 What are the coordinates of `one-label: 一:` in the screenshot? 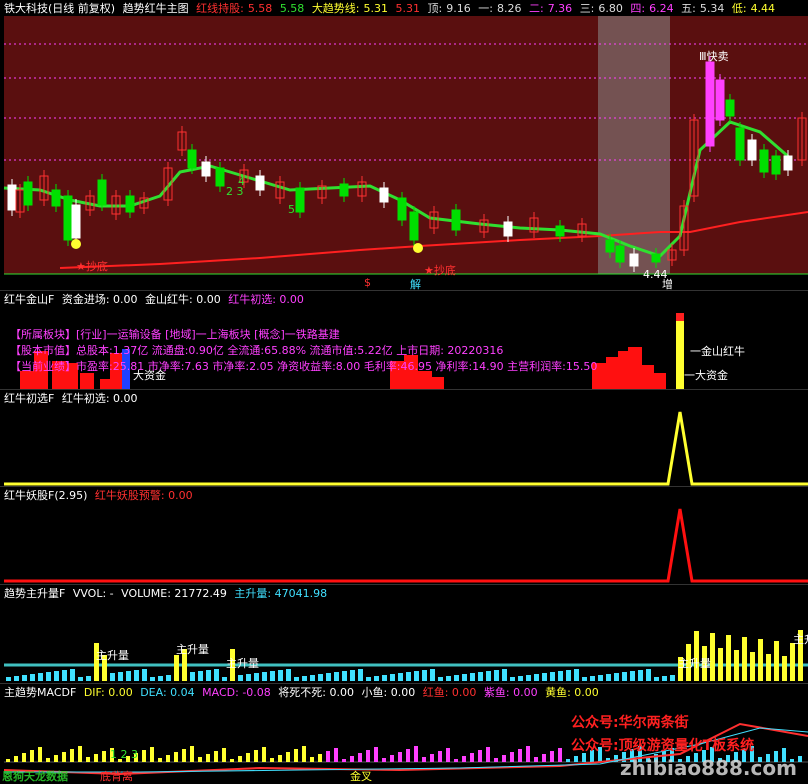 It's located at (485, 8).